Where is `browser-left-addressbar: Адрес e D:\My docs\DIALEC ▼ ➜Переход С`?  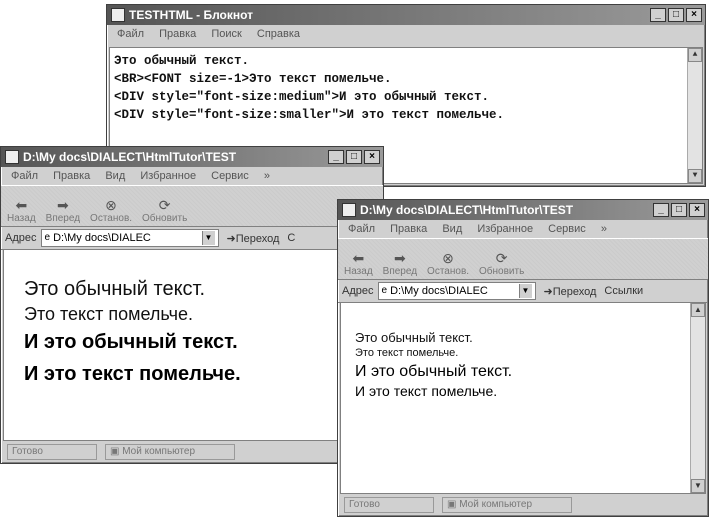 browser-left-addressbar: Адрес e D:\My docs\DIALEC ▼ ➜Переход С is located at coordinates (192, 238).